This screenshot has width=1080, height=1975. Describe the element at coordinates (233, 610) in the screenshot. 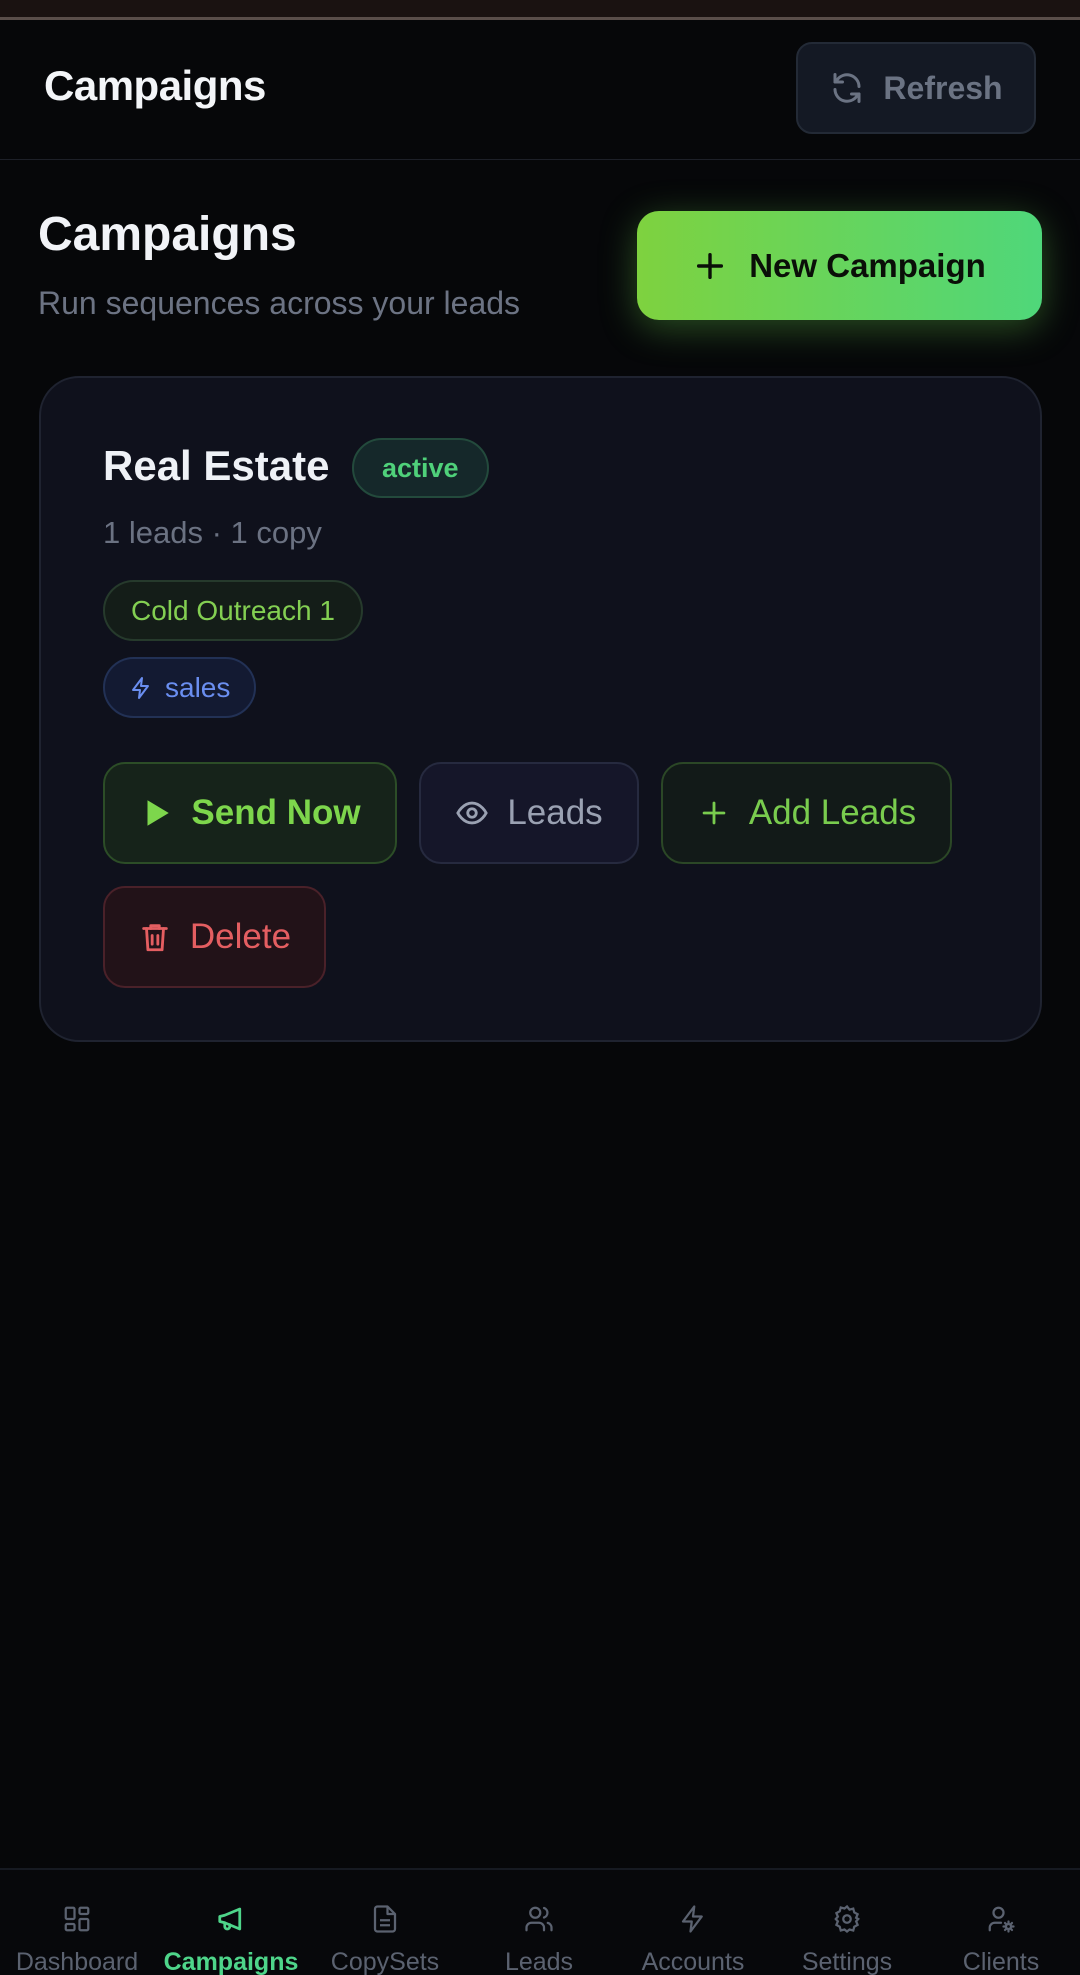

I see `copyset-tag: Cold Outreach 1` at that location.